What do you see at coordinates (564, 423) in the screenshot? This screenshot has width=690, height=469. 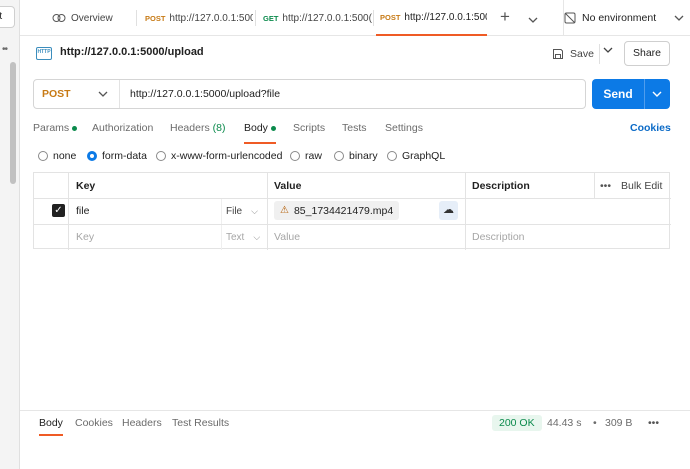 I see `response-time: 44.43 s` at bounding box center [564, 423].